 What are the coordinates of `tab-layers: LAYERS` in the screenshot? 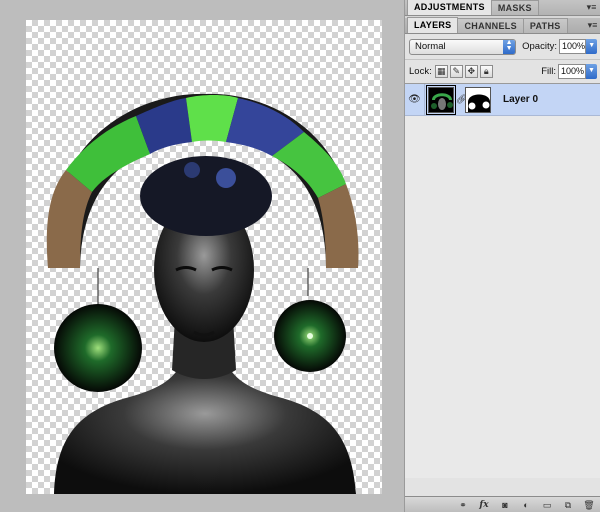 It's located at (433, 25).